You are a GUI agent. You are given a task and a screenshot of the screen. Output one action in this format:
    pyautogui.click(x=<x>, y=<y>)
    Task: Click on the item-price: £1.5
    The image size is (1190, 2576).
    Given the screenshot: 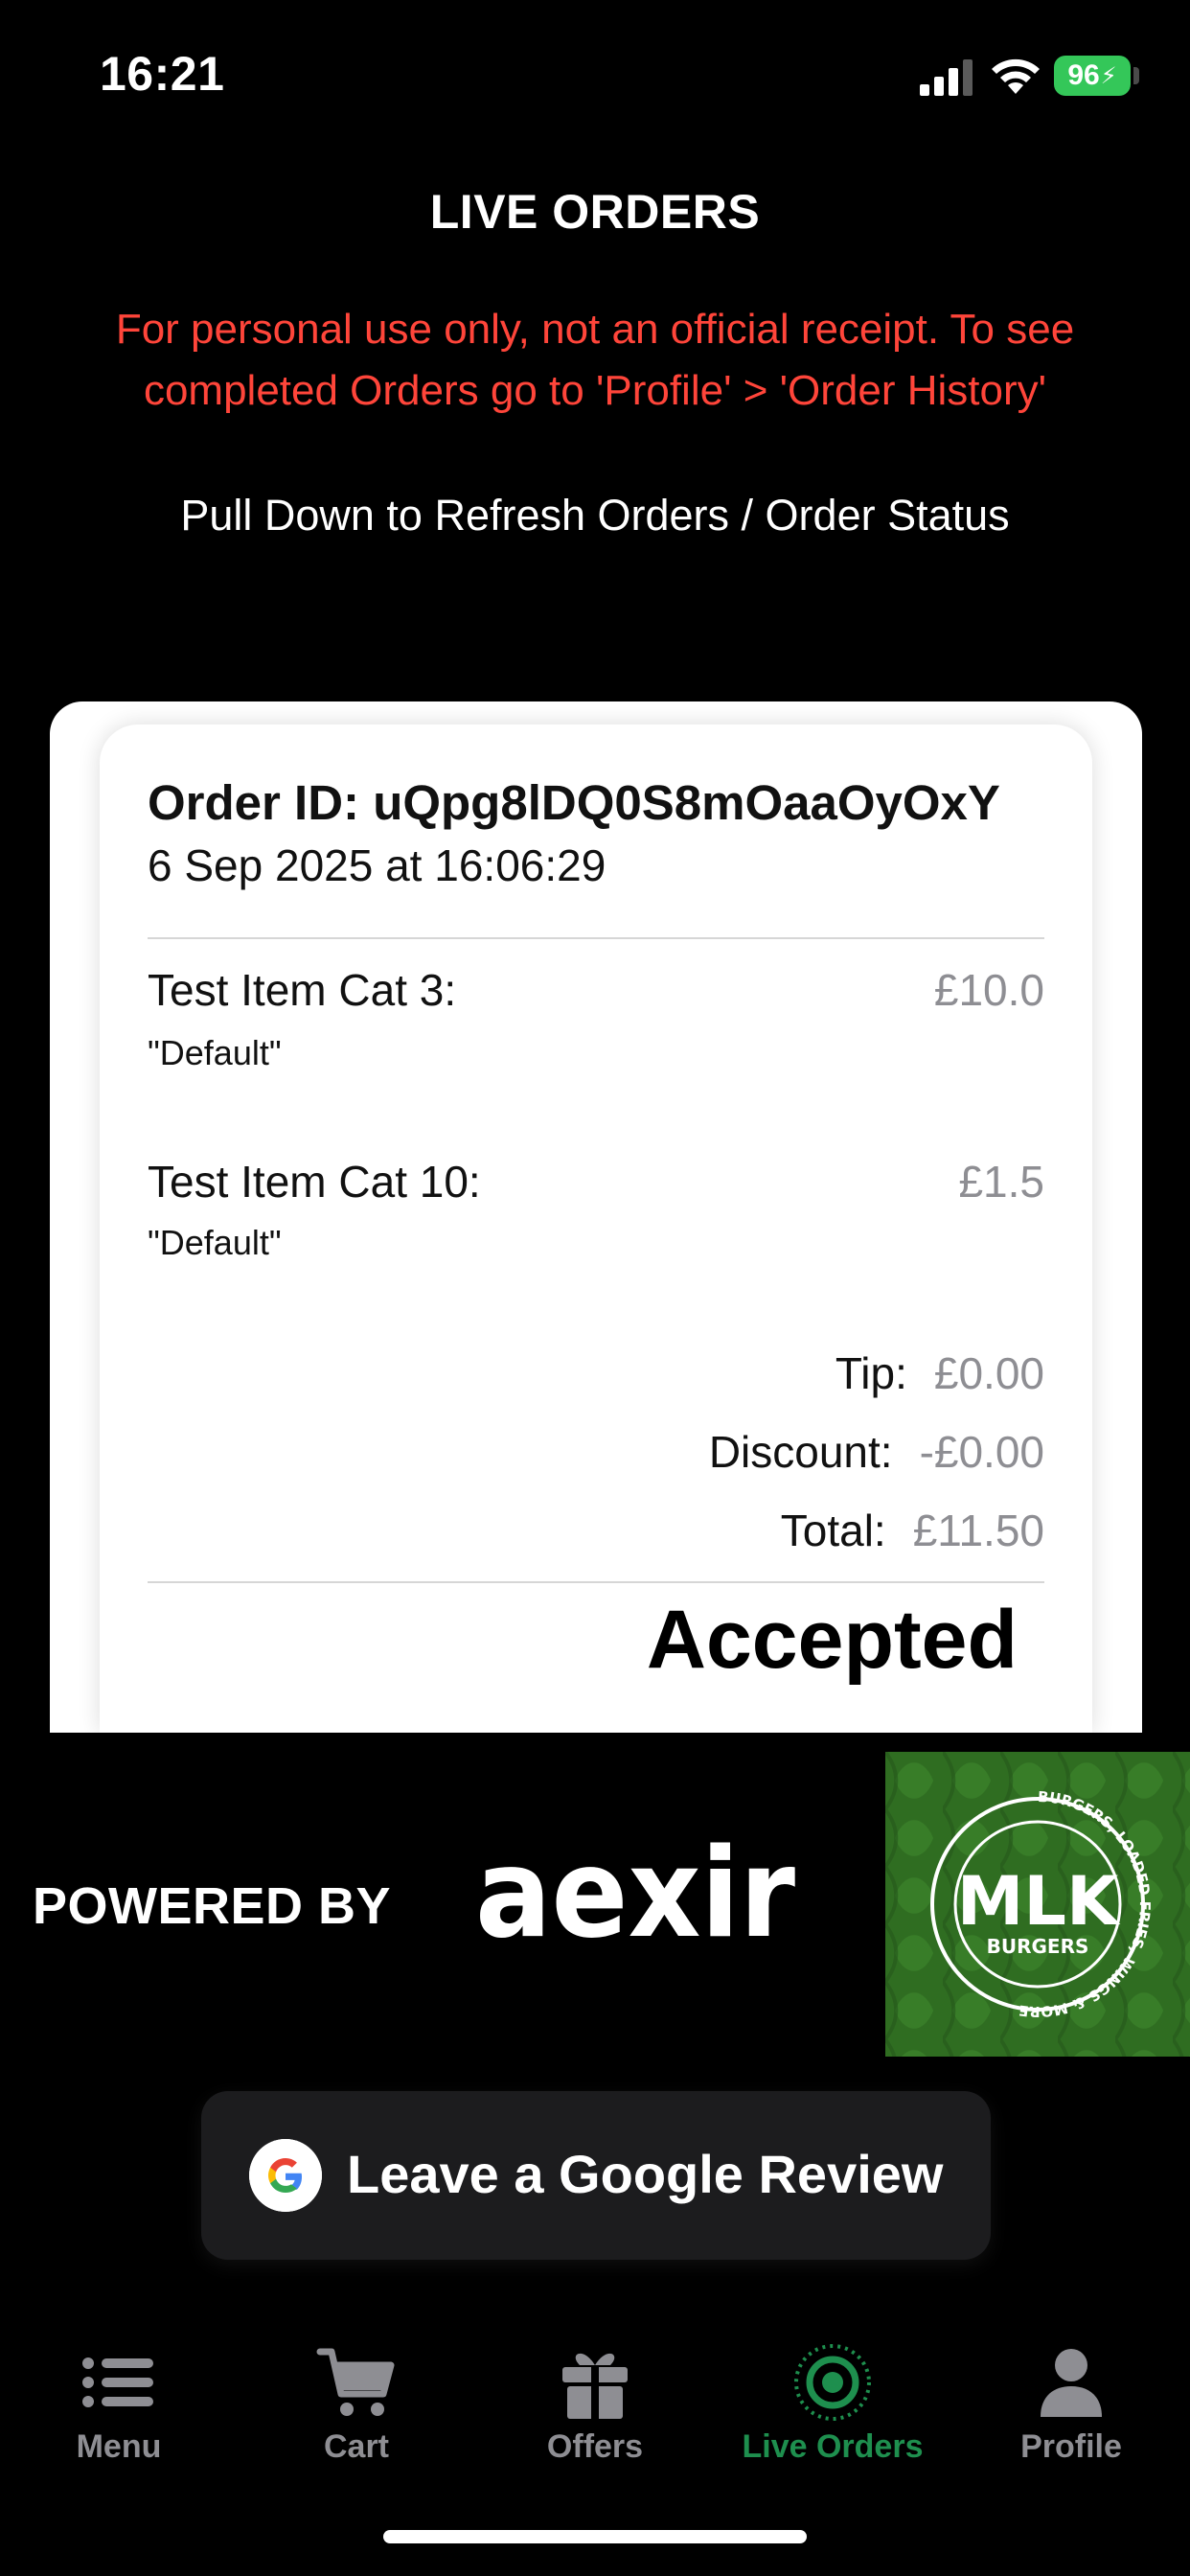 What is the action you would take?
    pyautogui.click(x=1001, y=1182)
    